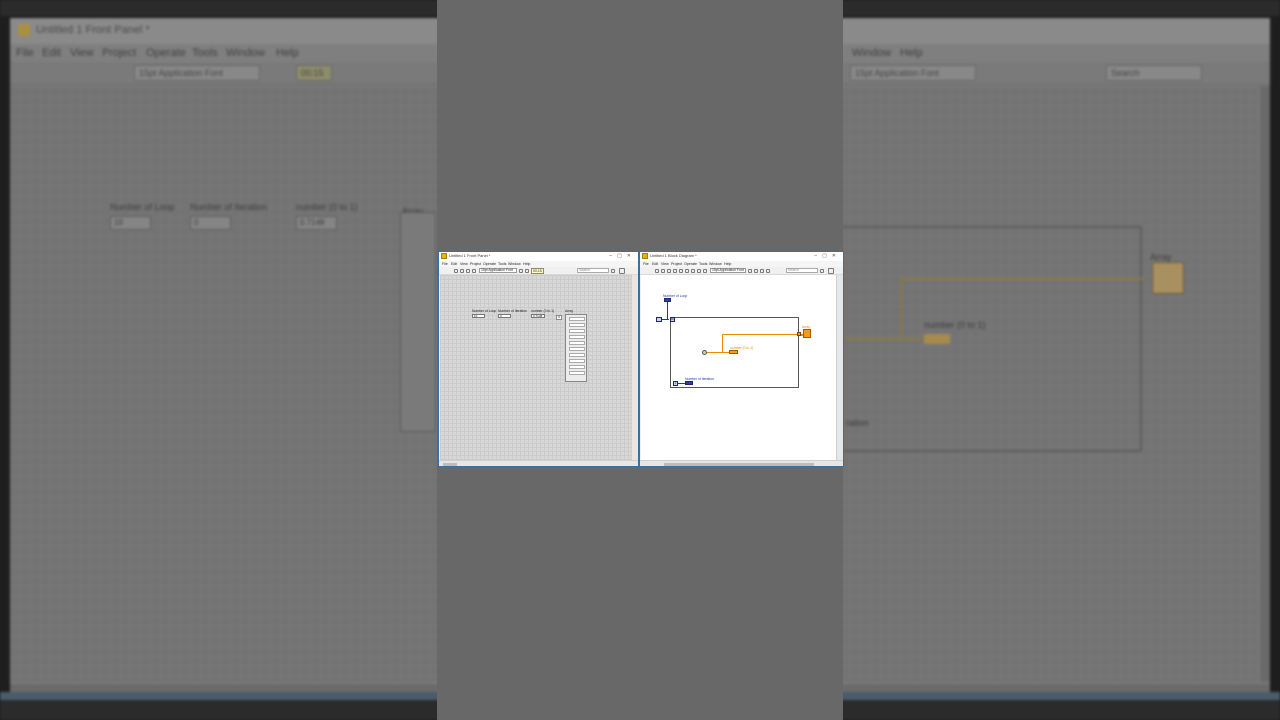  I want to click on bg-menu-edit: Edit, so click(51, 53).